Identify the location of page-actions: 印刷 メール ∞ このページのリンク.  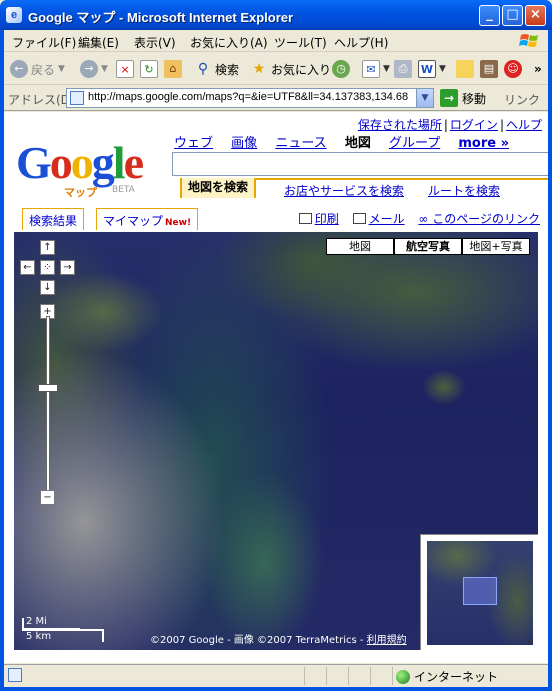
(419, 218).